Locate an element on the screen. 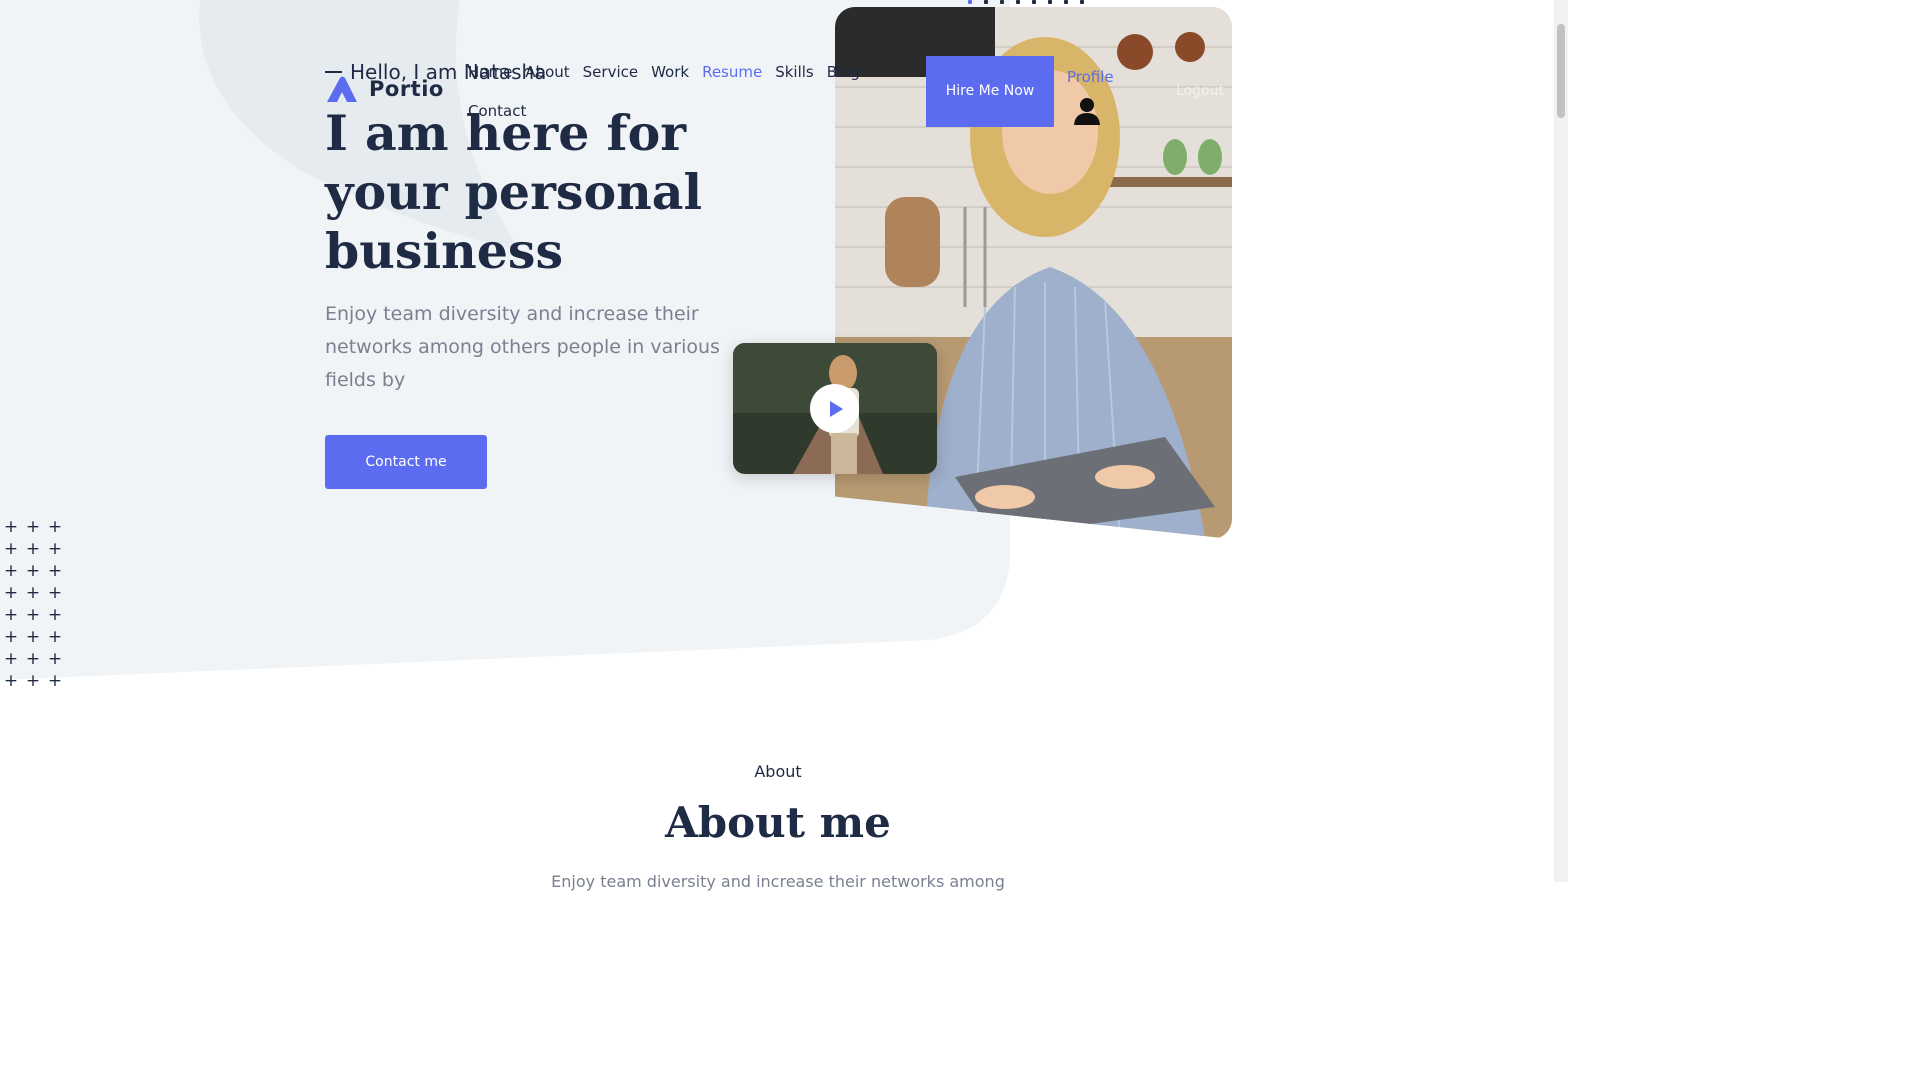 The height and width of the screenshot is (1080, 1920). hire-me-button: Hire Me Now is located at coordinates (990, 91).